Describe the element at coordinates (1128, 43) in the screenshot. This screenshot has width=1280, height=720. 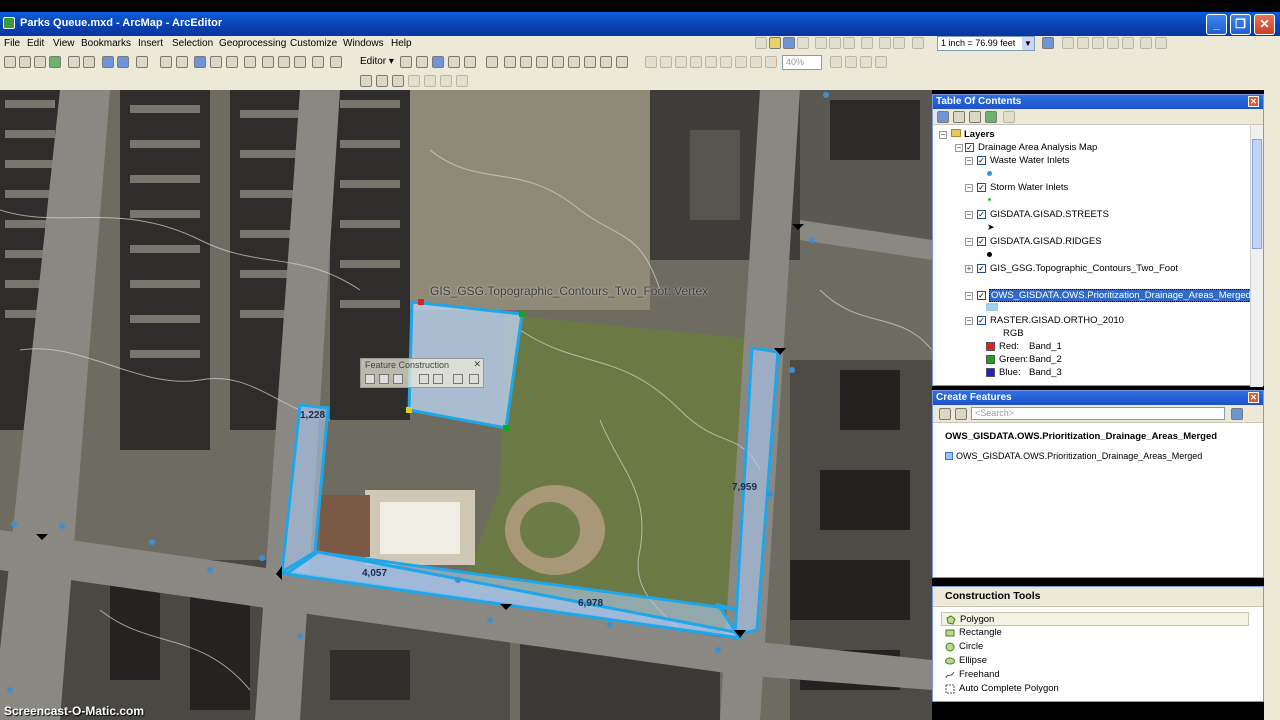
I see `python-window-icon` at that location.